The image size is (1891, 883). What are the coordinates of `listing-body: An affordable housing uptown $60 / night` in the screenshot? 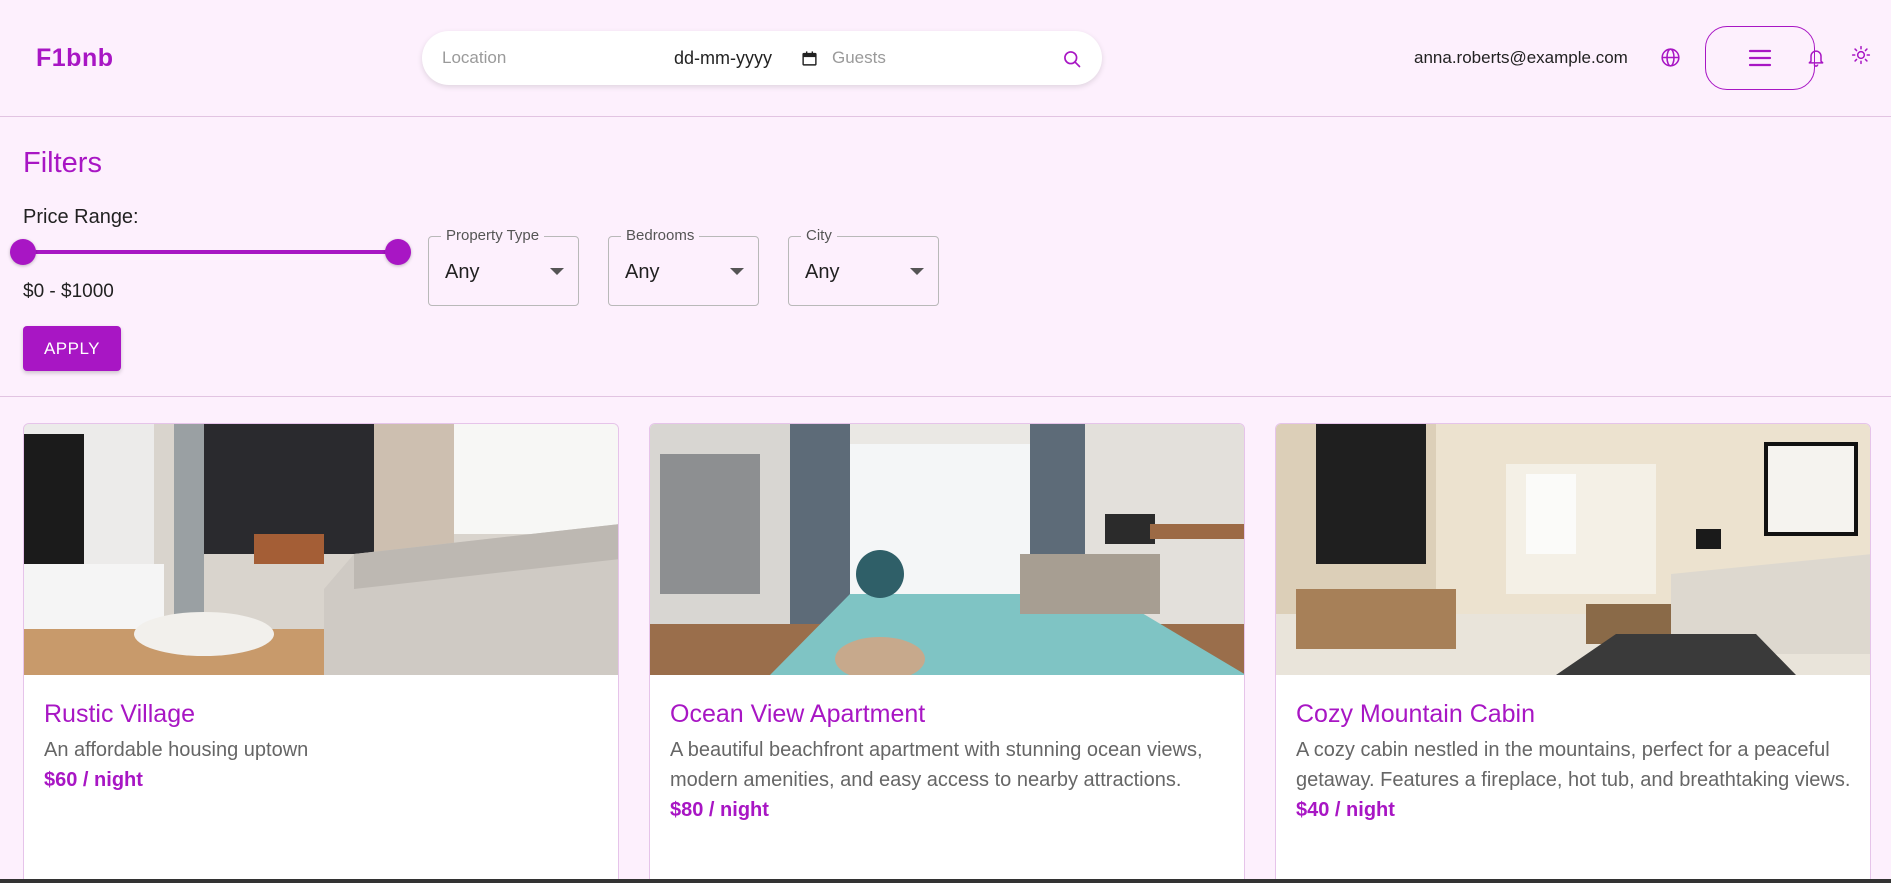 It's located at (324, 765).